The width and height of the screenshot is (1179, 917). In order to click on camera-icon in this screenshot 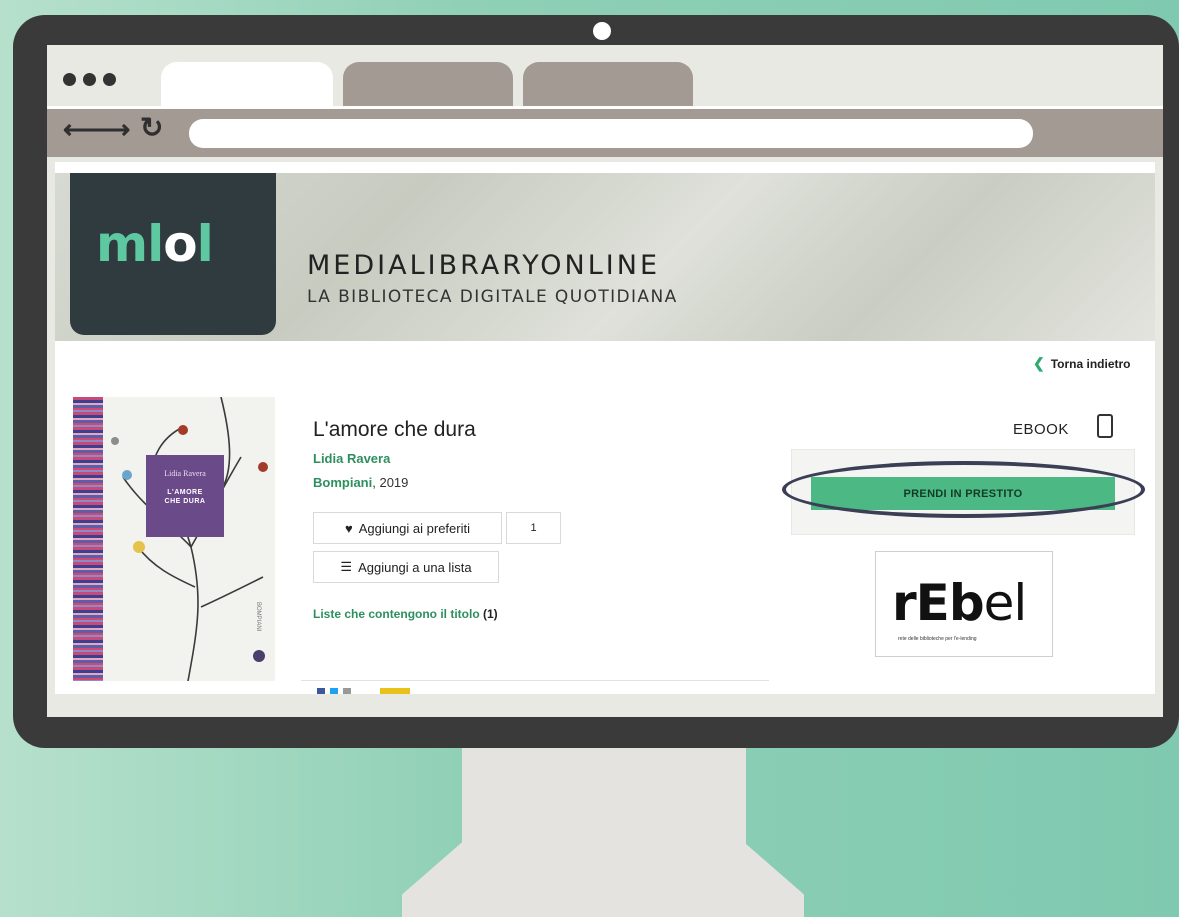, I will do `click(602, 31)`.